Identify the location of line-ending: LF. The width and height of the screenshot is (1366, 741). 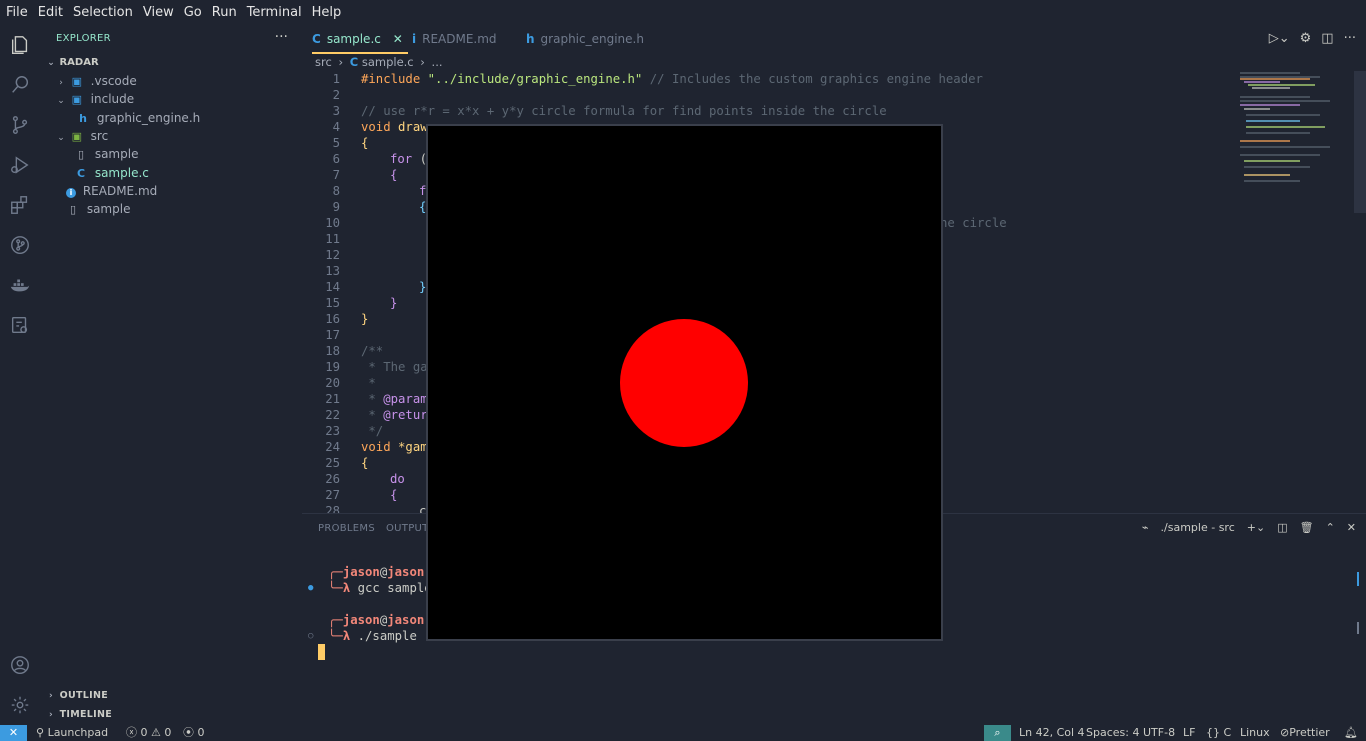
(1189, 733).